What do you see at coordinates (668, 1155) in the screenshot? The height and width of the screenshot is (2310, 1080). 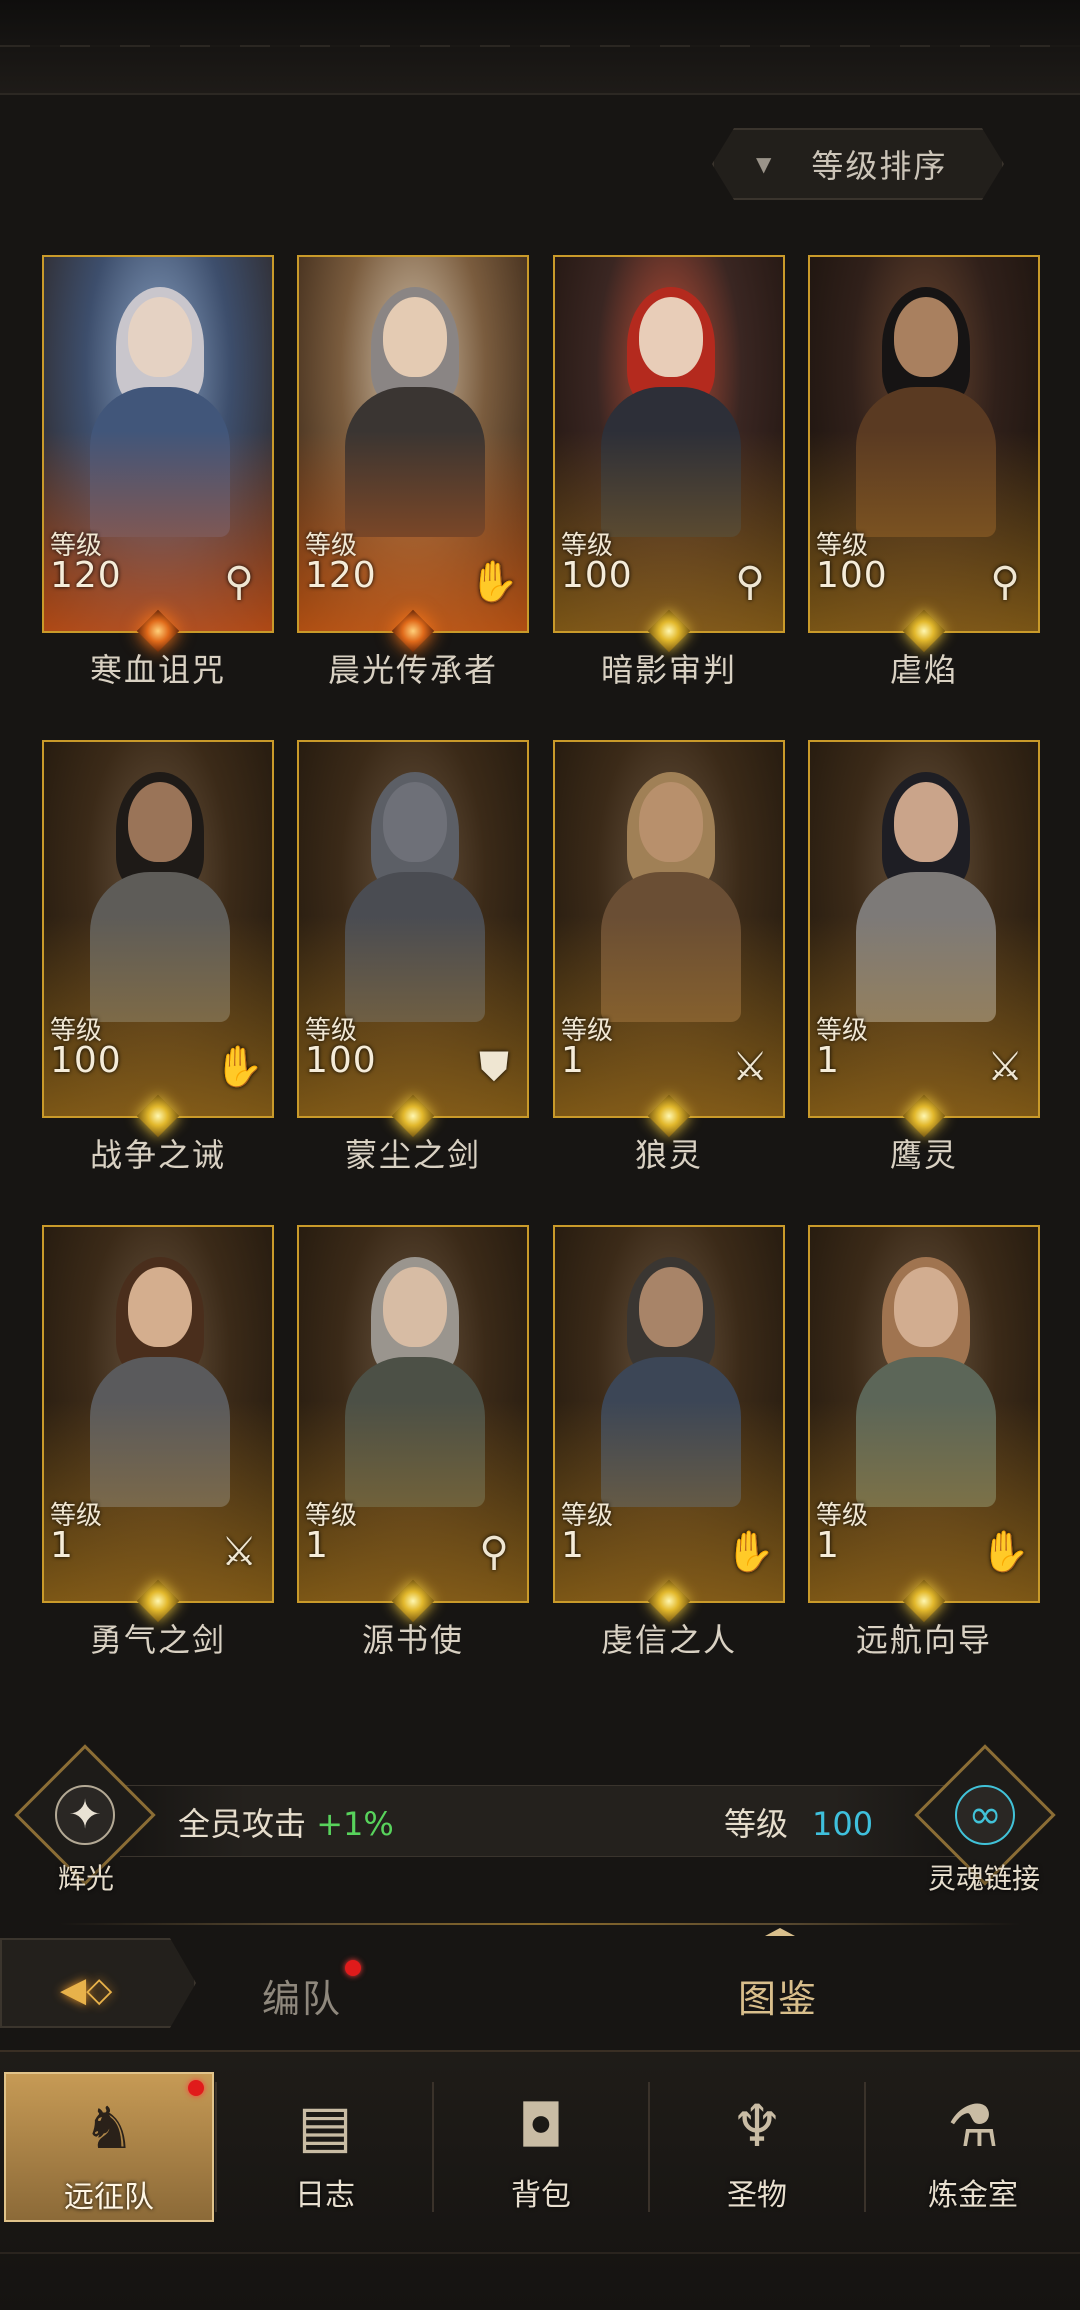 I see `hero-name: 狼灵` at bounding box center [668, 1155].